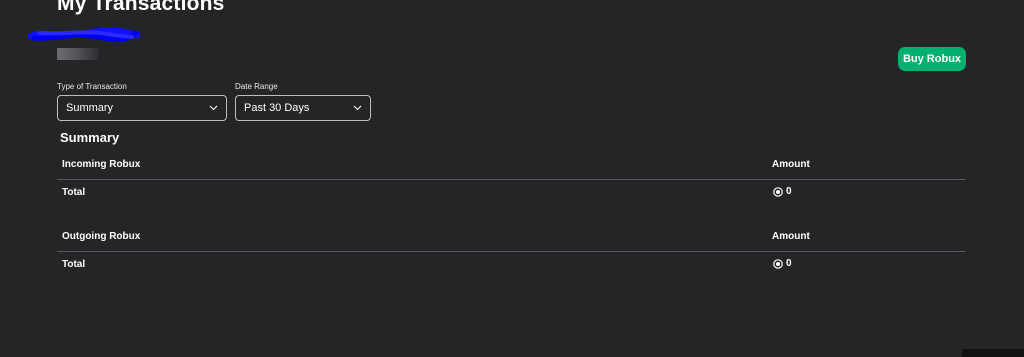 The height and width of the screenshot is (357, 1024). Describe the element at coordinates (256, 86) in the screenshot. I see `date-range-label: Date Range` at that location.